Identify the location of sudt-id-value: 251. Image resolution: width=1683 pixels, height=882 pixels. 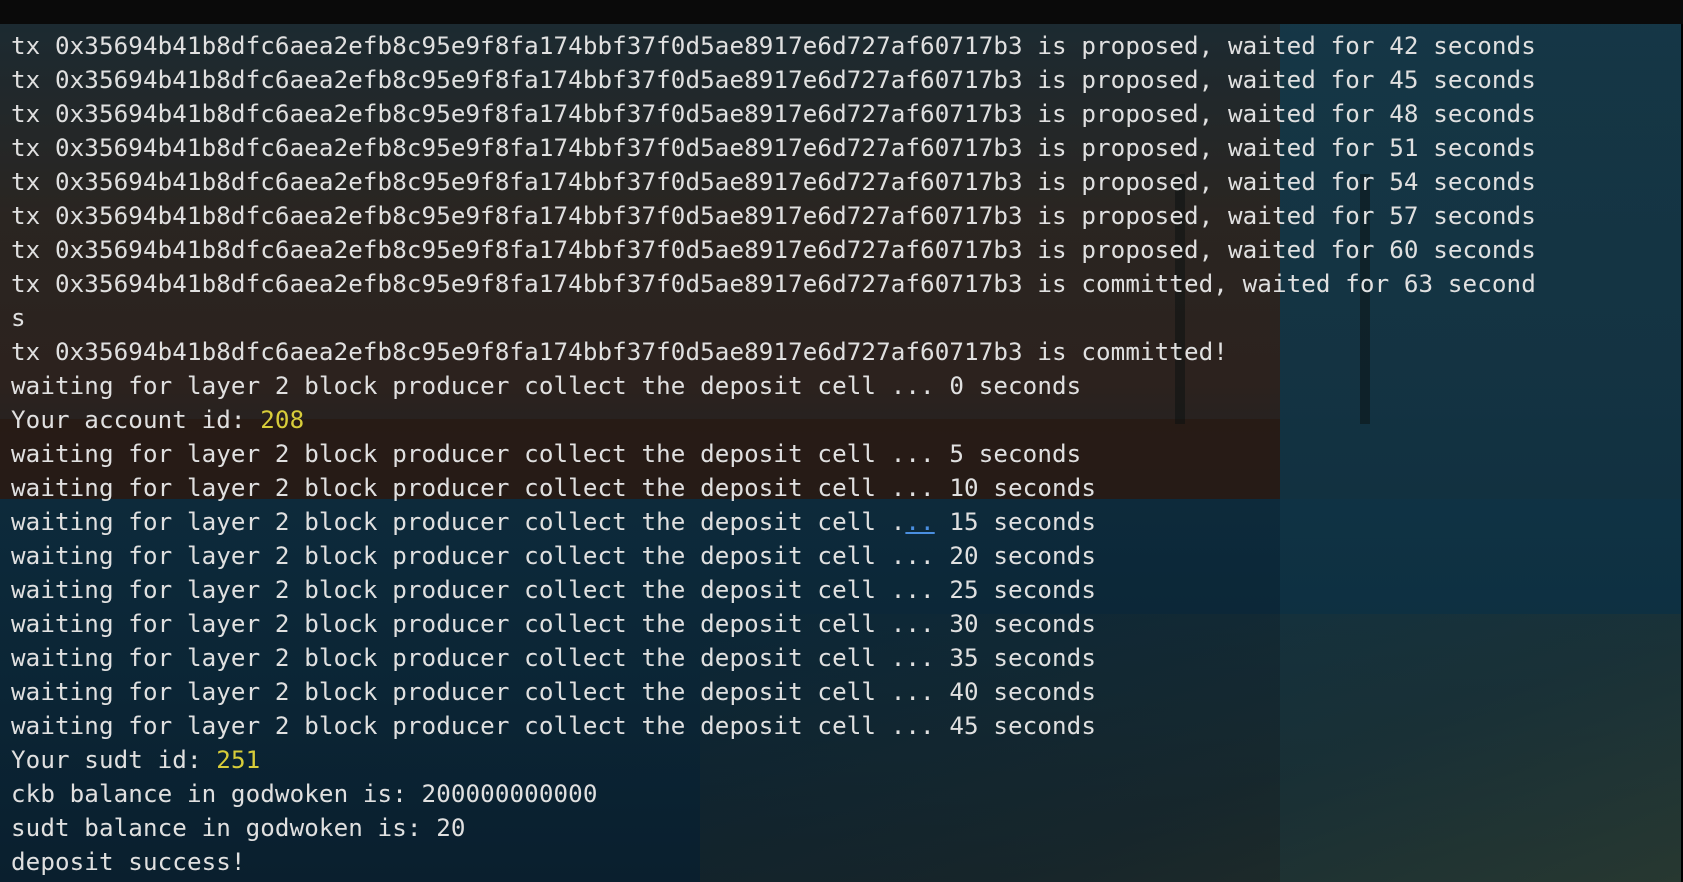
(238, 760).